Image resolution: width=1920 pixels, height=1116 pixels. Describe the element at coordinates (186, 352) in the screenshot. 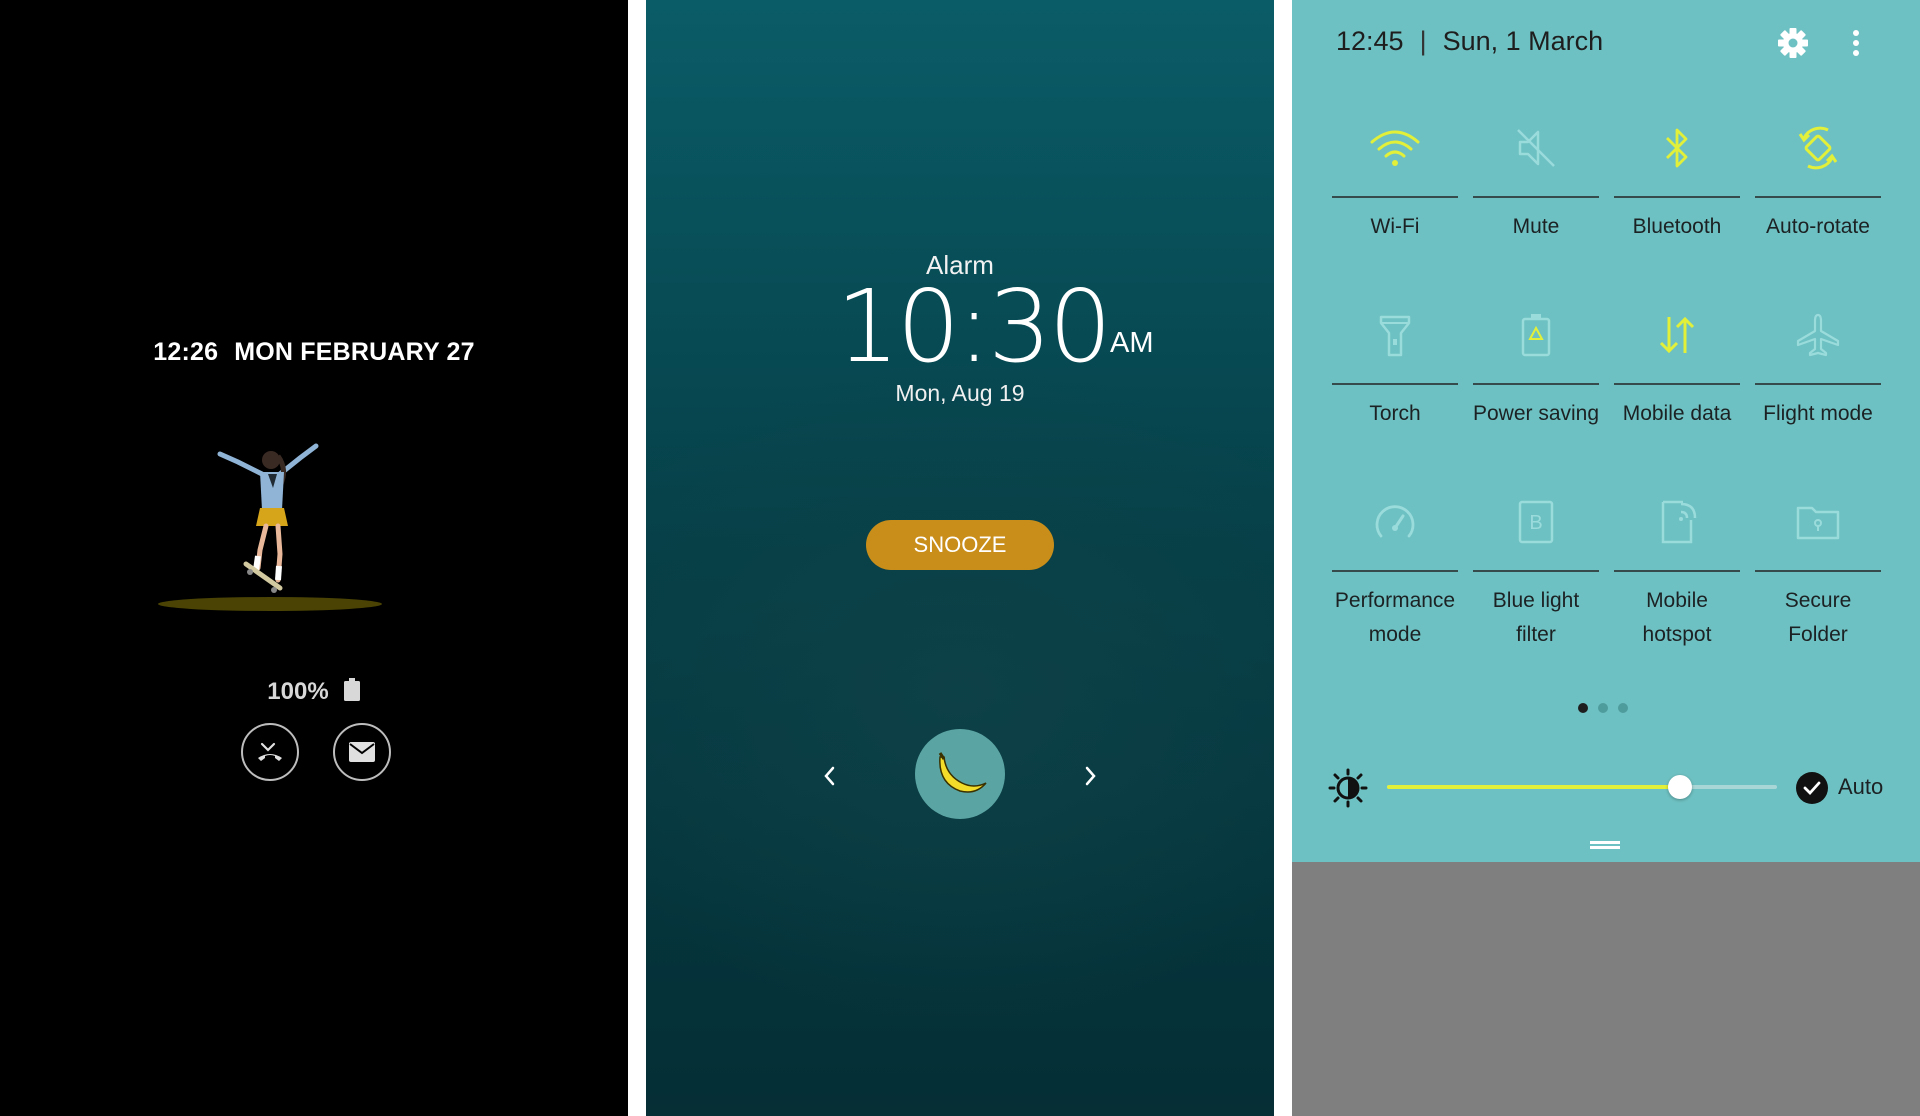

I see `aod-time: 12:26` at that location.